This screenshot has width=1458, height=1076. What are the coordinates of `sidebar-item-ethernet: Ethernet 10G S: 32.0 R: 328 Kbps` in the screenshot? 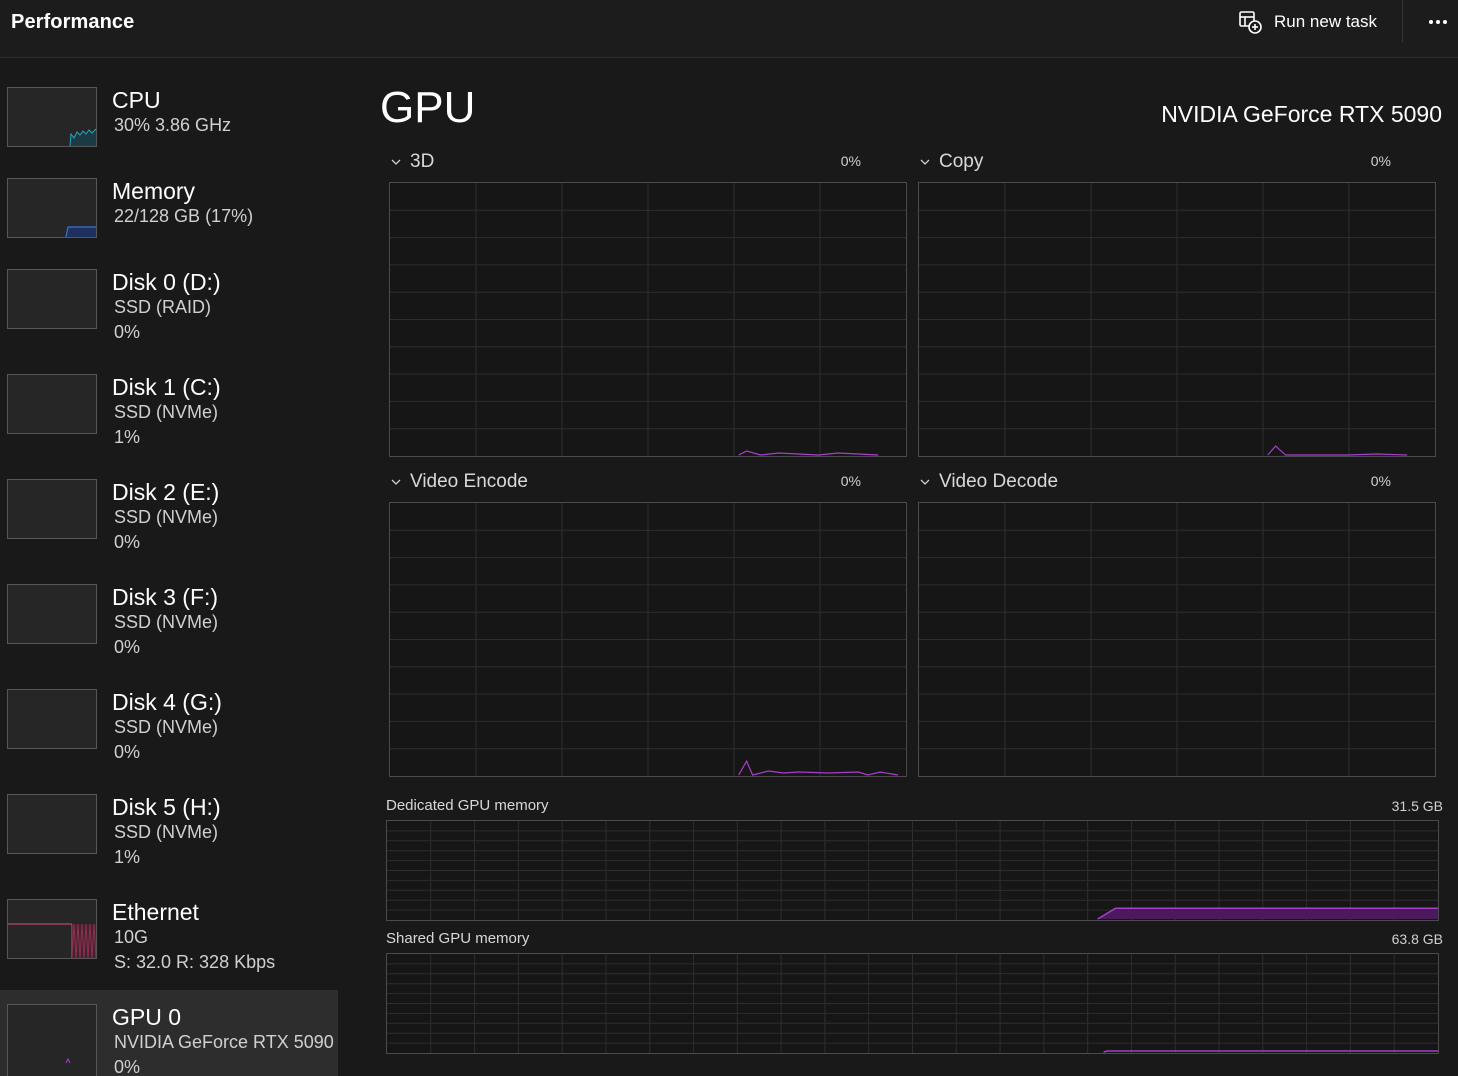 It's located at (169, 949).